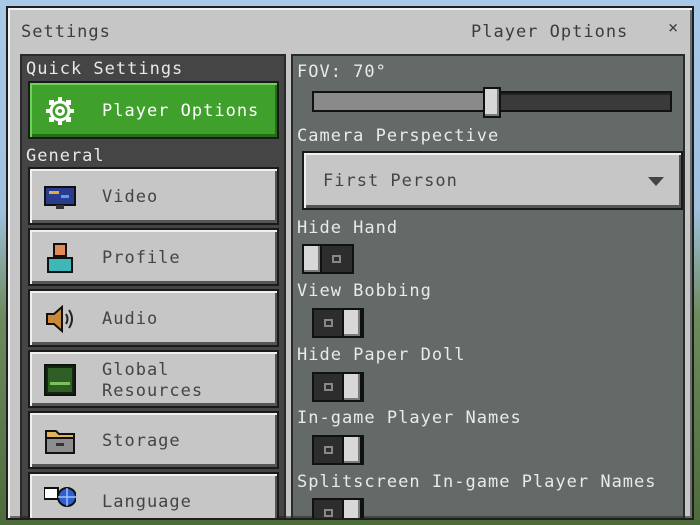 Image resolution: width=700 pixels, height=525 pixels. Describe the element at coordinates (338, 323) in the screenshot. I see `view-bobbing-toggle` at that location.